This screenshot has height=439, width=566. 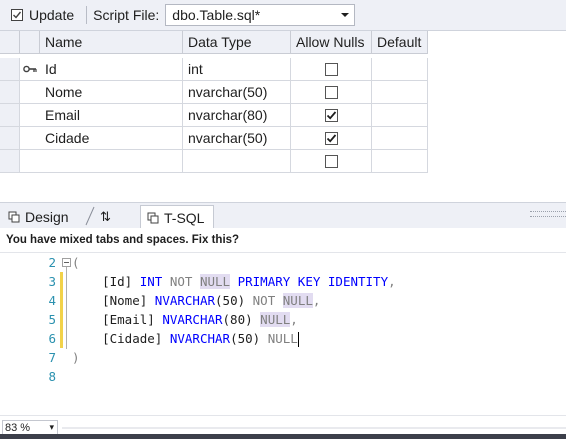 What do you see at coordinates (111, 92) in the screenshot?
I see `cell-name: Nome` at bounding box center [111, 92].